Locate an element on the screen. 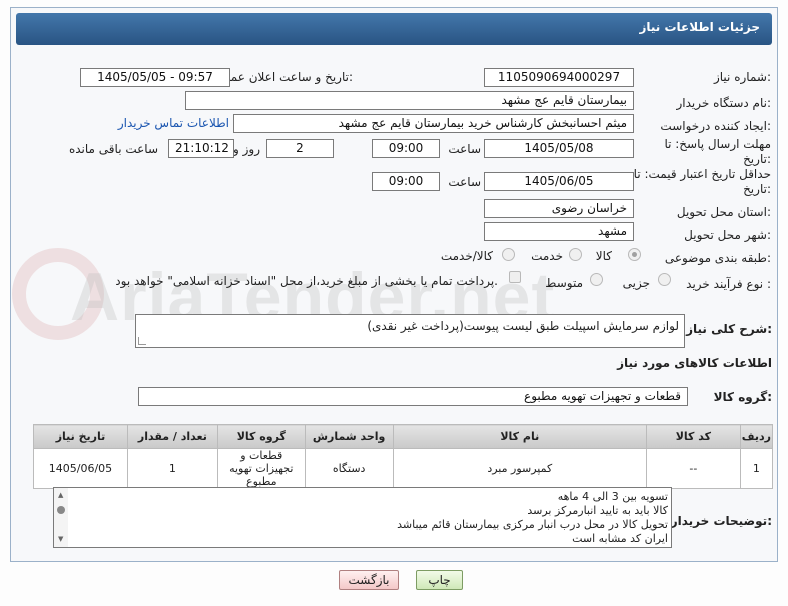 Image resolution: width=788 pixels, height=606 pixels. need-number-field: 1105090694000297 is located at coordinates (559, 77).